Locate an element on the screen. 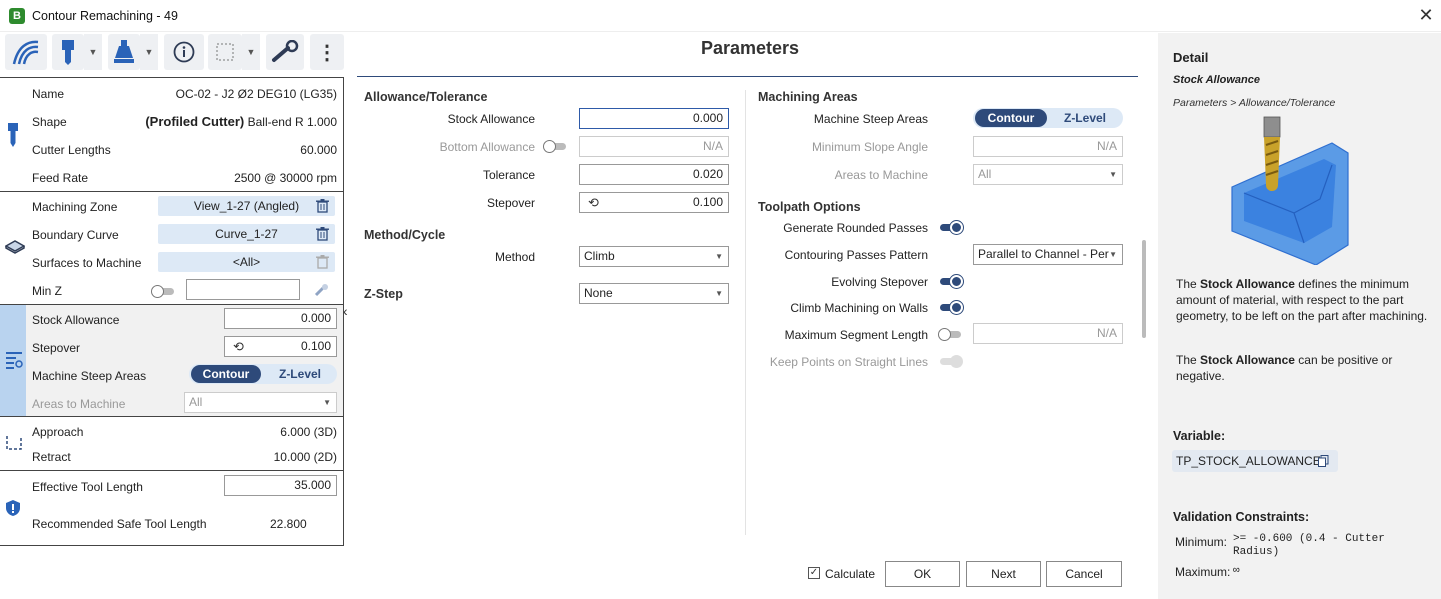  parameters-icon is located at coordinates (14, 360).